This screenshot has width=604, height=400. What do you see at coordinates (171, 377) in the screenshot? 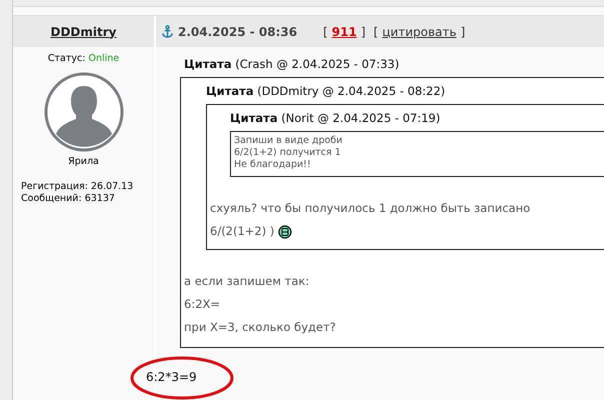
I see `post-text: 6:2*3=9` at bounding box center [171, 377].